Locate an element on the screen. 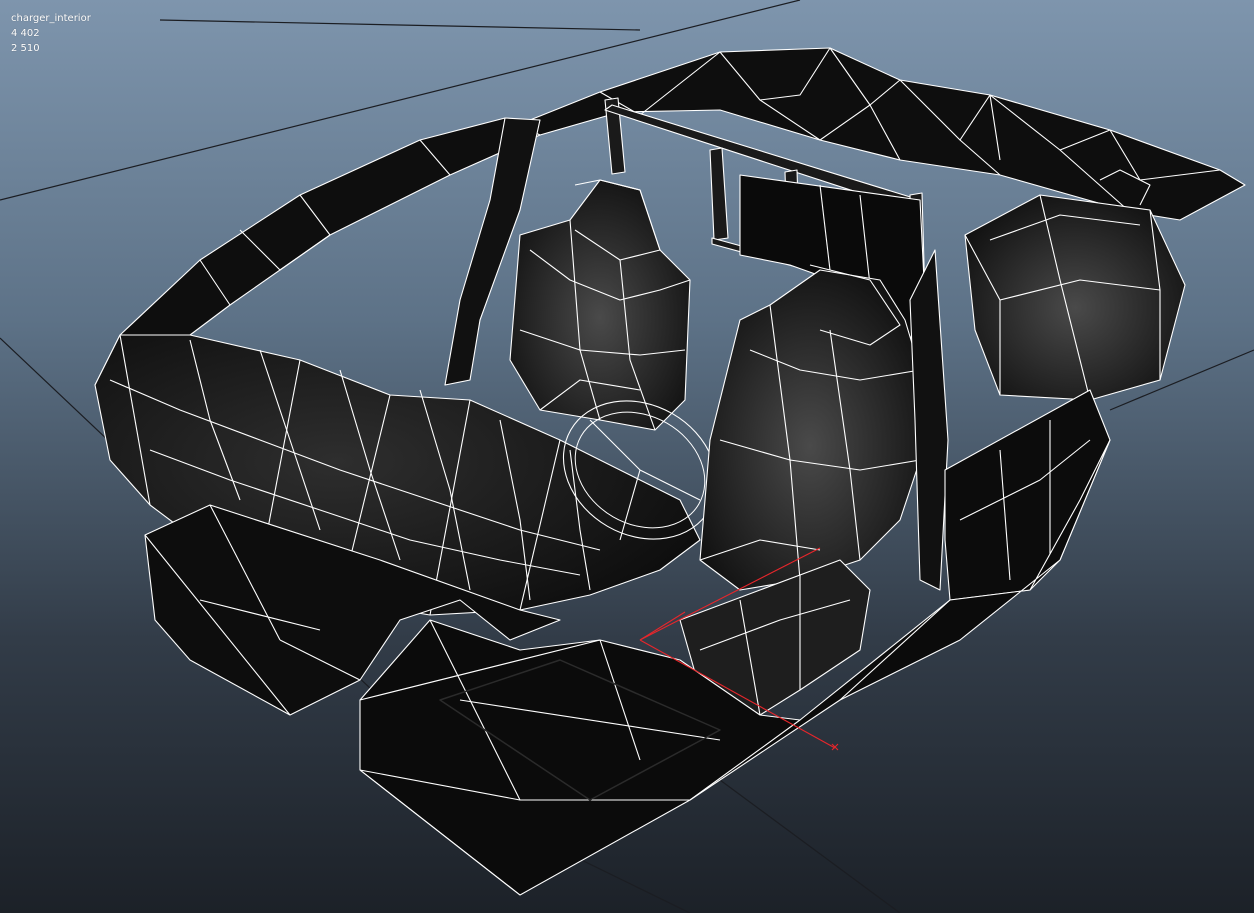  object-name-label: charger_interior is located at coordinates (51, 18).